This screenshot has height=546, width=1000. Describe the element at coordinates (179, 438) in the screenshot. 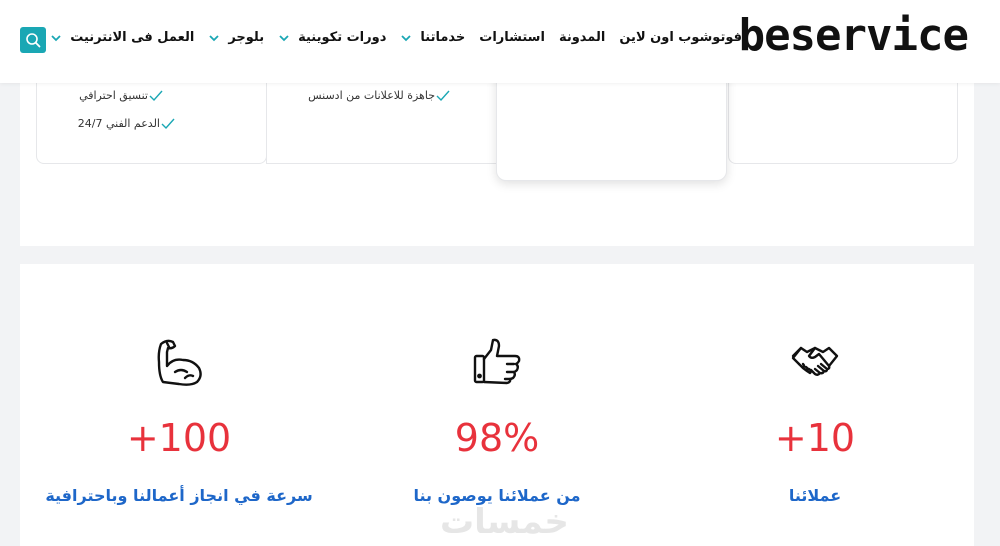

I see `stat-value: +100` at that location.